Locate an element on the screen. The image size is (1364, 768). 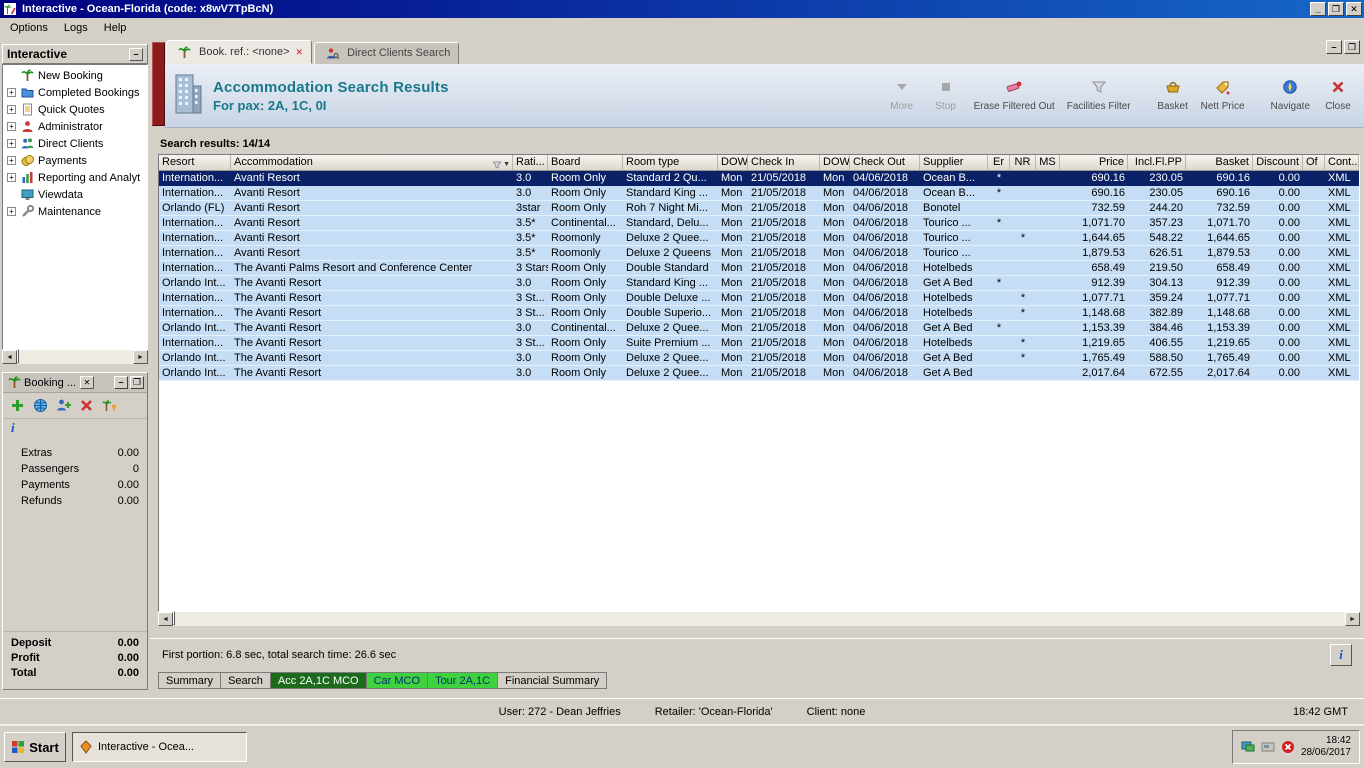
footer-tab-search: Search is located at coordinates (246, 680).